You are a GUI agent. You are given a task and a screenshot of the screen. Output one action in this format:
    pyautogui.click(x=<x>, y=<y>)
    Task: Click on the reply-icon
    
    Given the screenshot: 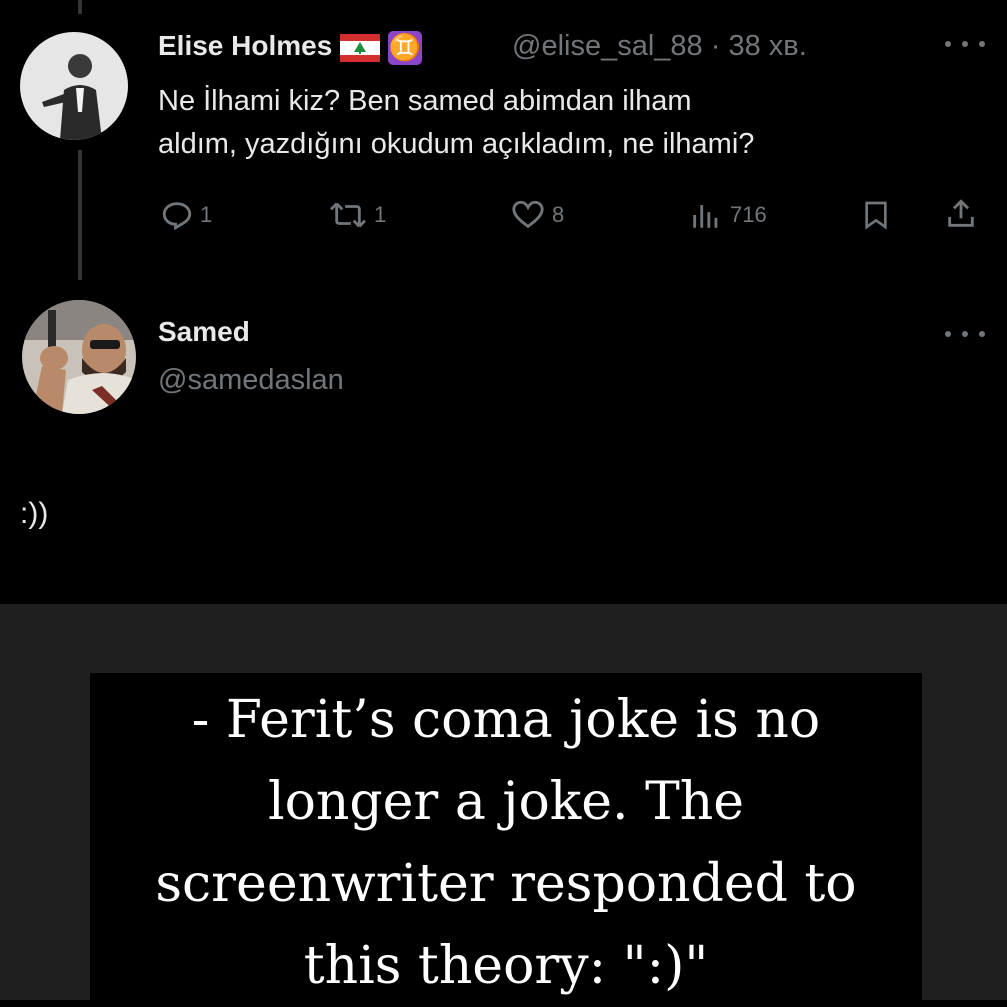 What is the action you would take?
    pyautogui.click(x=177, y=216)
    